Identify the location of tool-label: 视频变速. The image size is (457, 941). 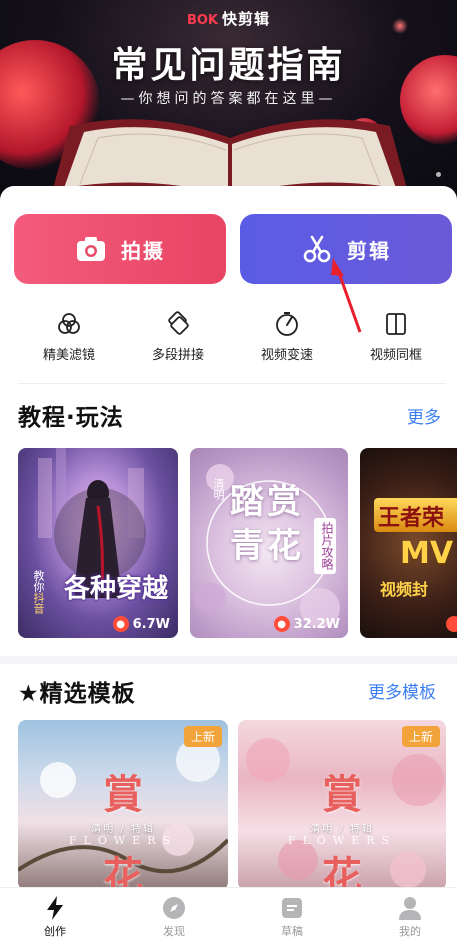
(286, 355).